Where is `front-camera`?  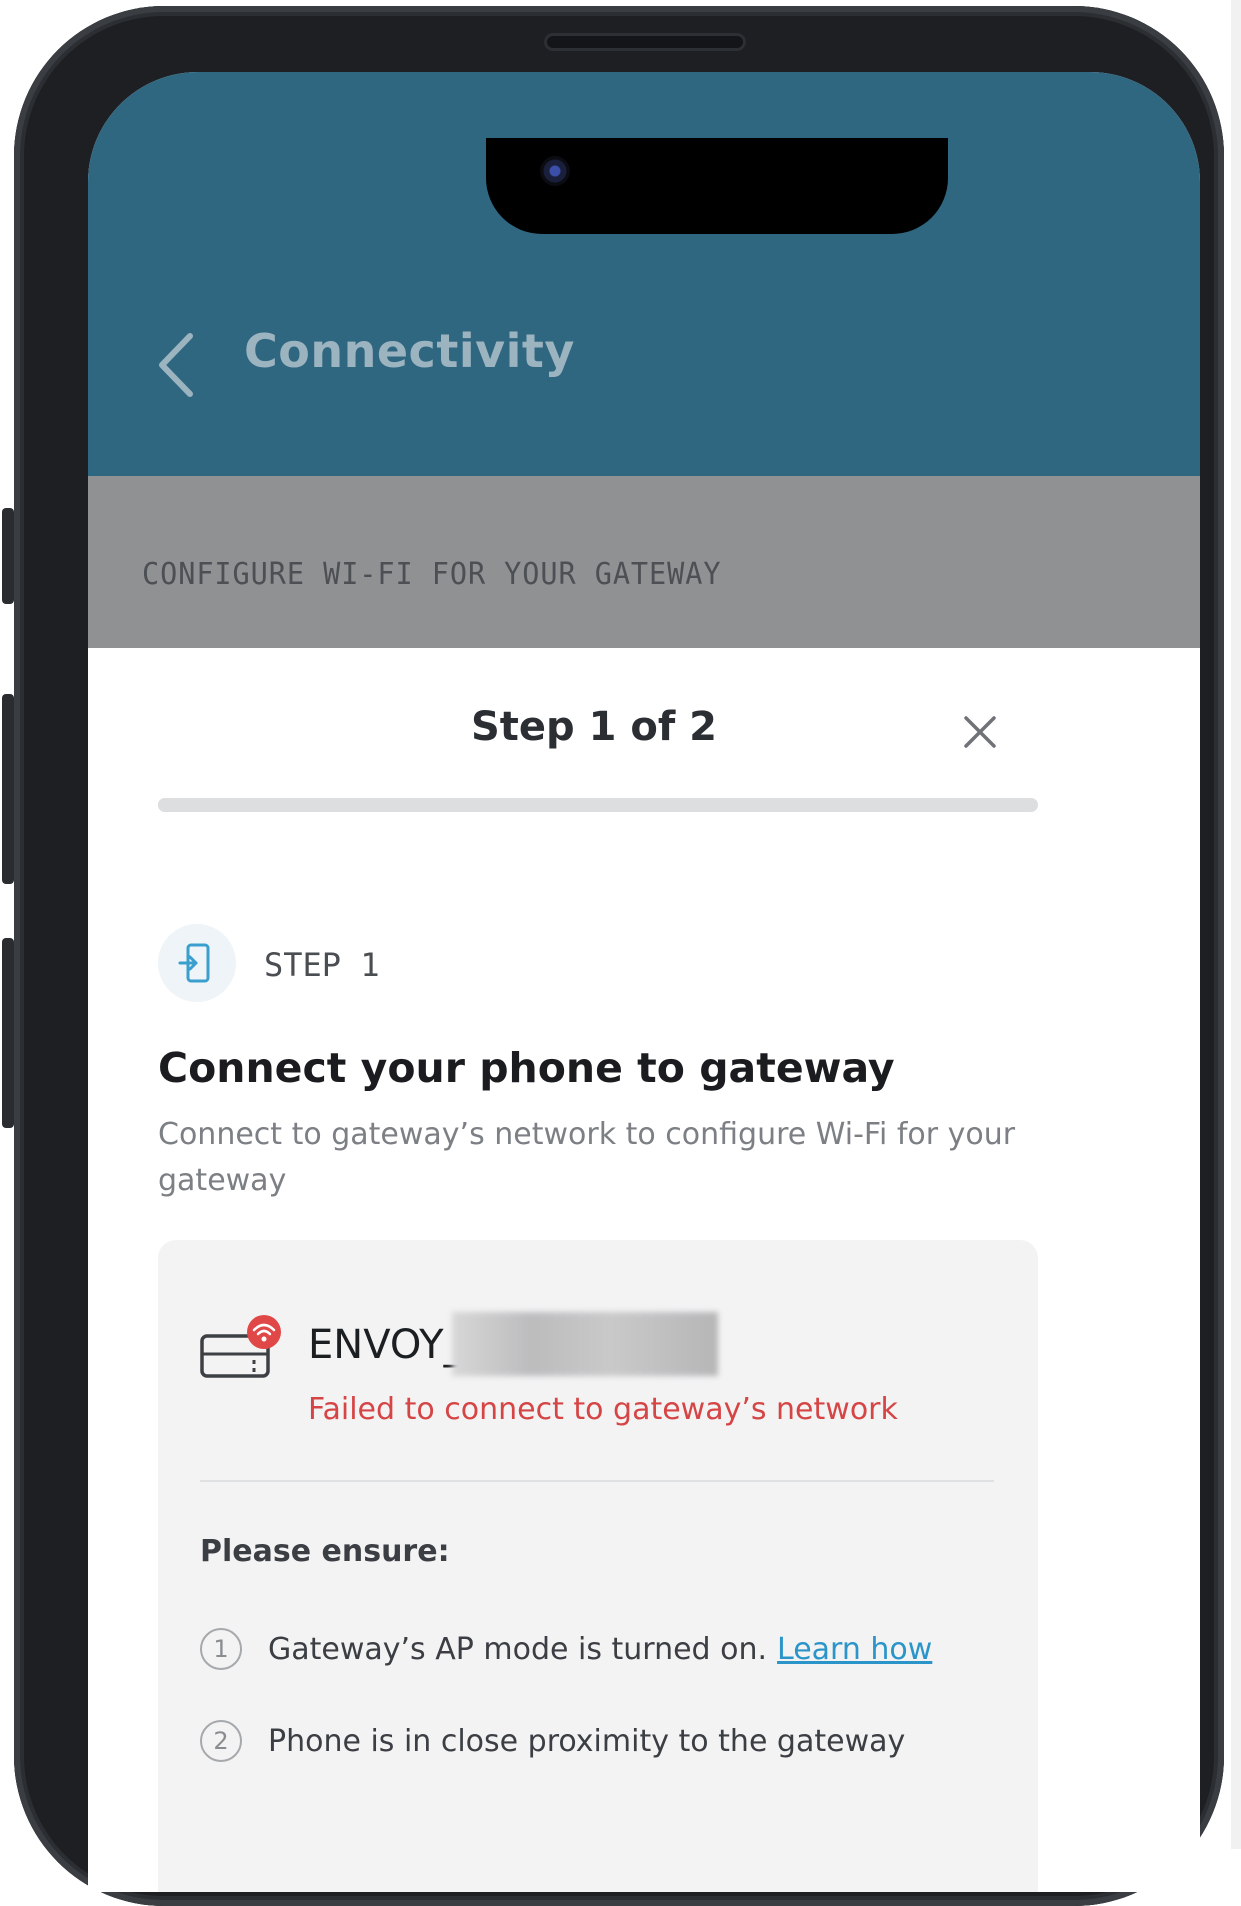
front-camera is located at coordinates (555, 171).